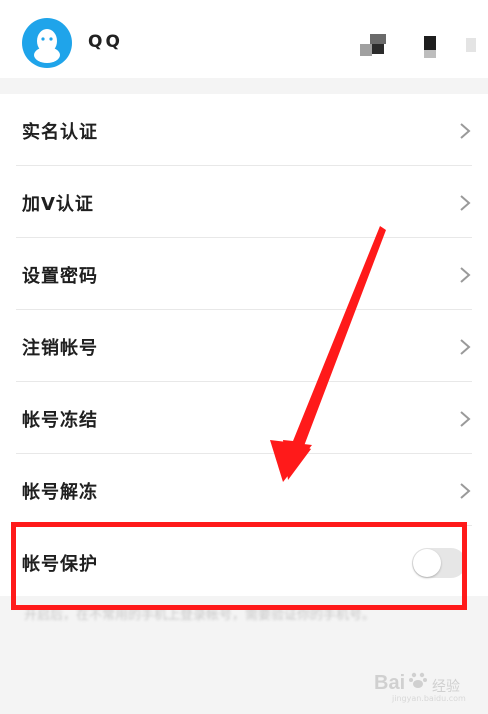 This screenshot has width=488, height=714. Describe the element at coordinates (60, 564) in the screenshot. I see `row-label: 帐号保护` at that location.